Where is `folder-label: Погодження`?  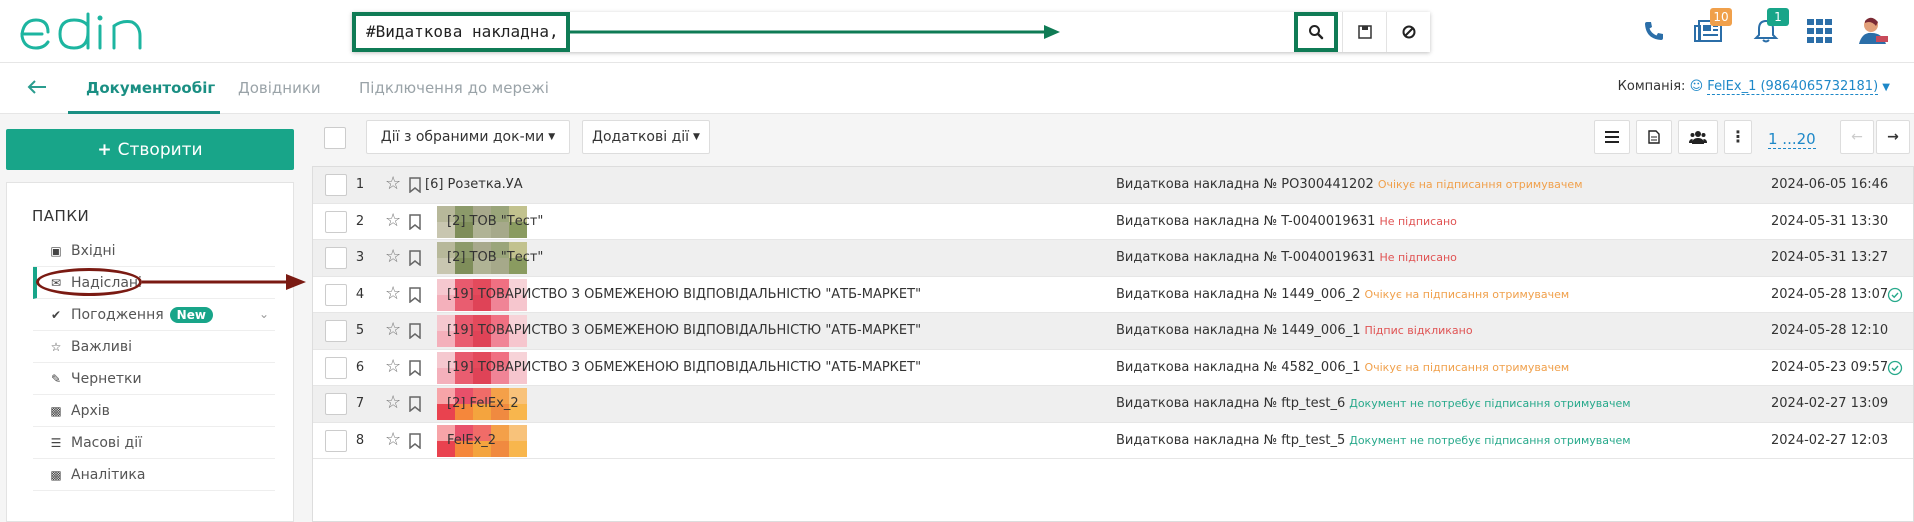
folder-label: Погодження is located at coordinates (117, 314).